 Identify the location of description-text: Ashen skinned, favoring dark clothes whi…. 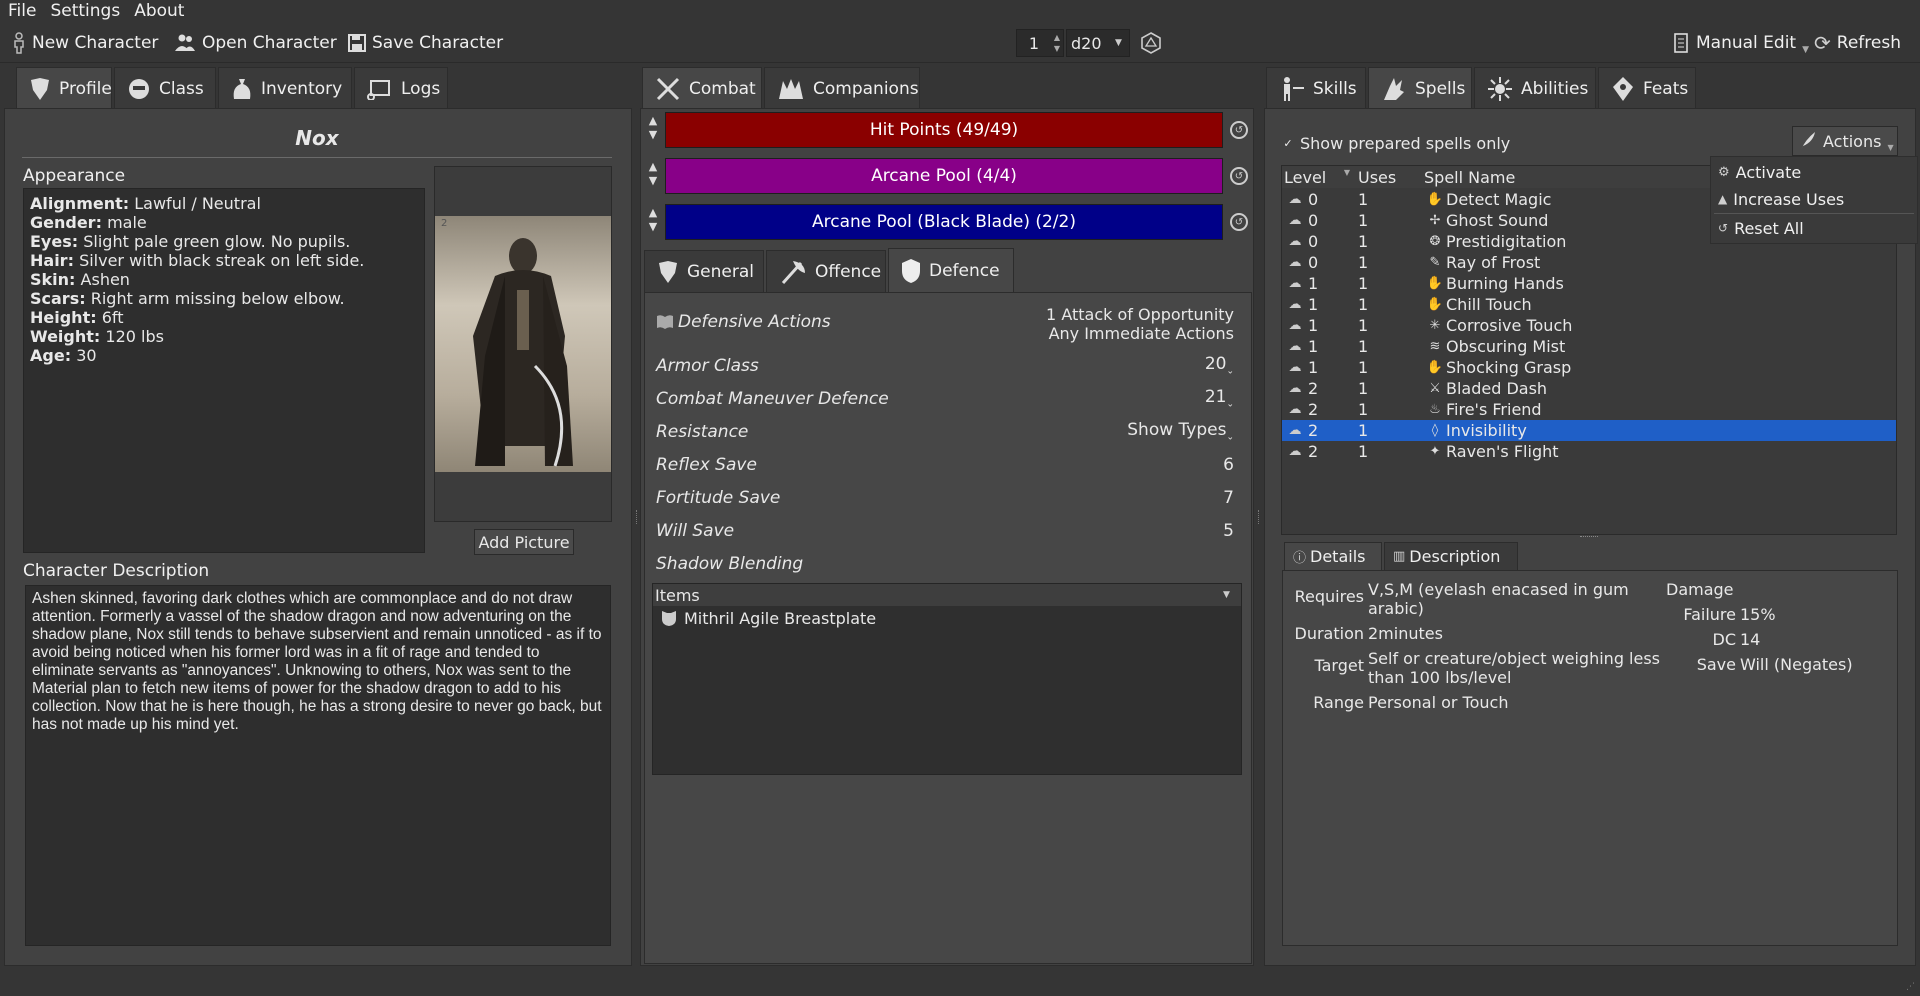
(318, 765).